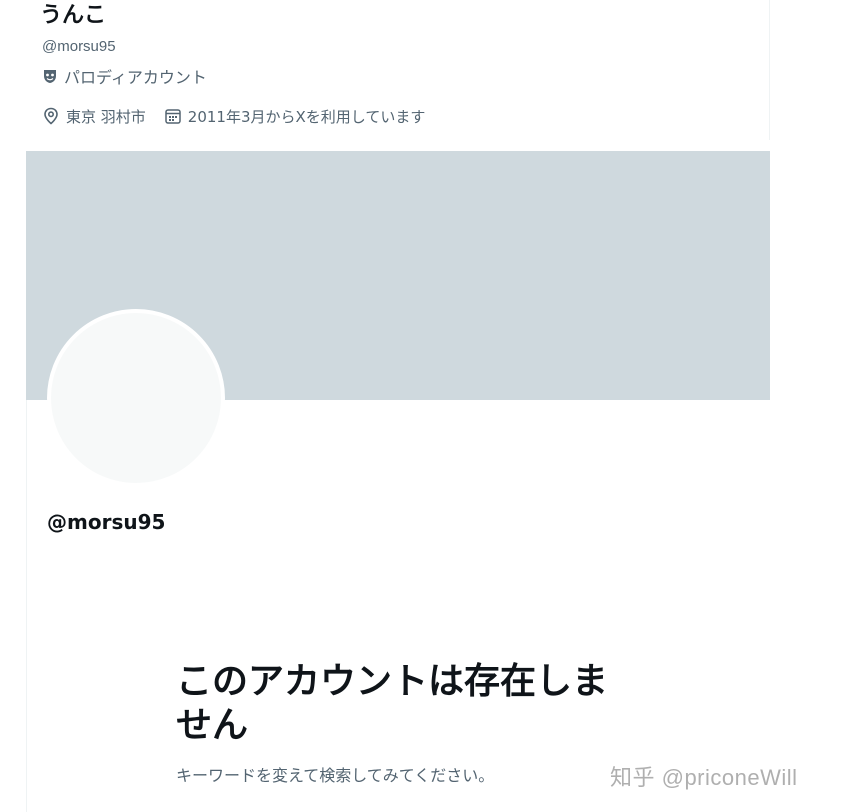 Image resolution: width=851 pixels, height=812 pixels. I want to click on parody-label: パロディアカウント, so click(135, 77).